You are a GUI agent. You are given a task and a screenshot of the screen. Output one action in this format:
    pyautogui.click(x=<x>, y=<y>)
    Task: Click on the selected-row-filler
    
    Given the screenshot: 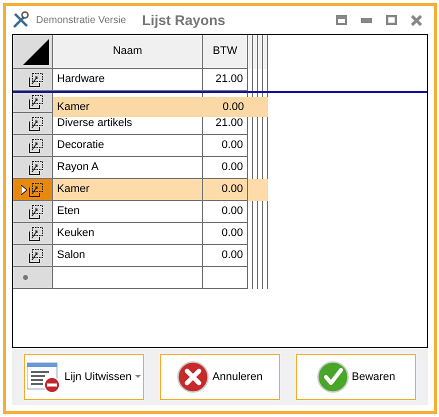 What is the action you would take?
    pyautogui.click(x=258, y=190)
    